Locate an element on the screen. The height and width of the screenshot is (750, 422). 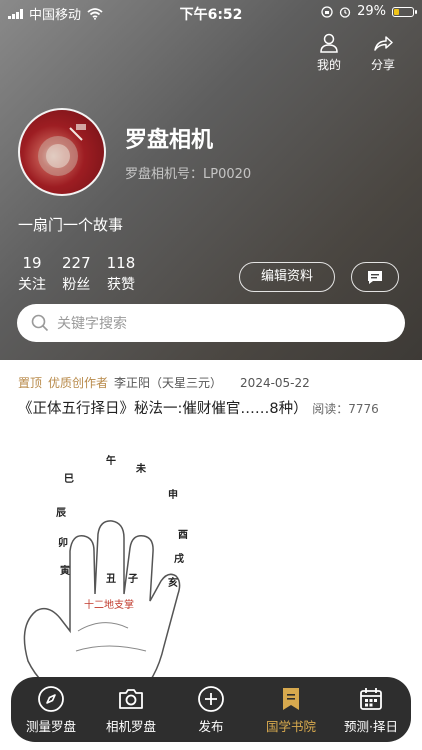
stat-followers: 227 粉丝 is located at coordinates (76, 274).